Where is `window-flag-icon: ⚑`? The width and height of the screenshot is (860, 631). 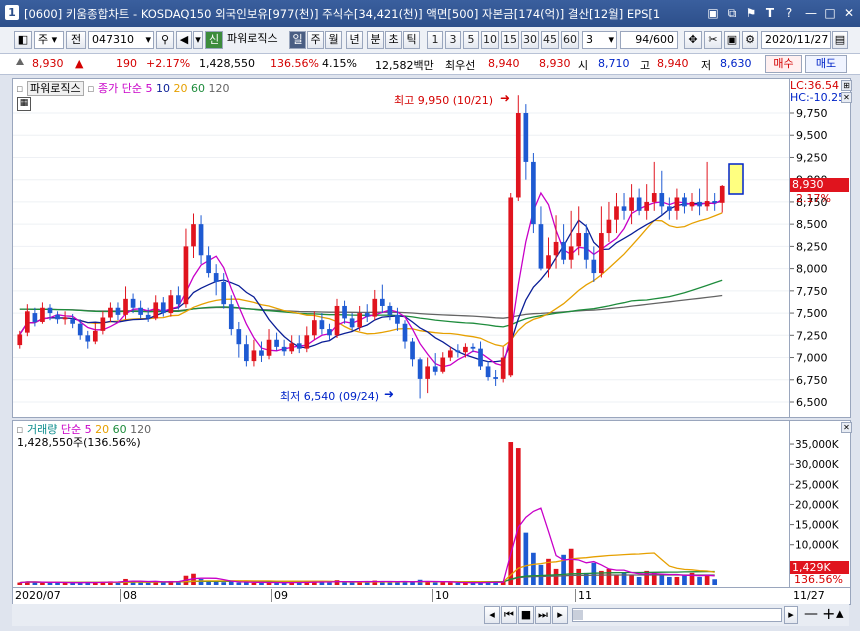 window-flag-icon: ⚑ is located at coordinates (751, 13).